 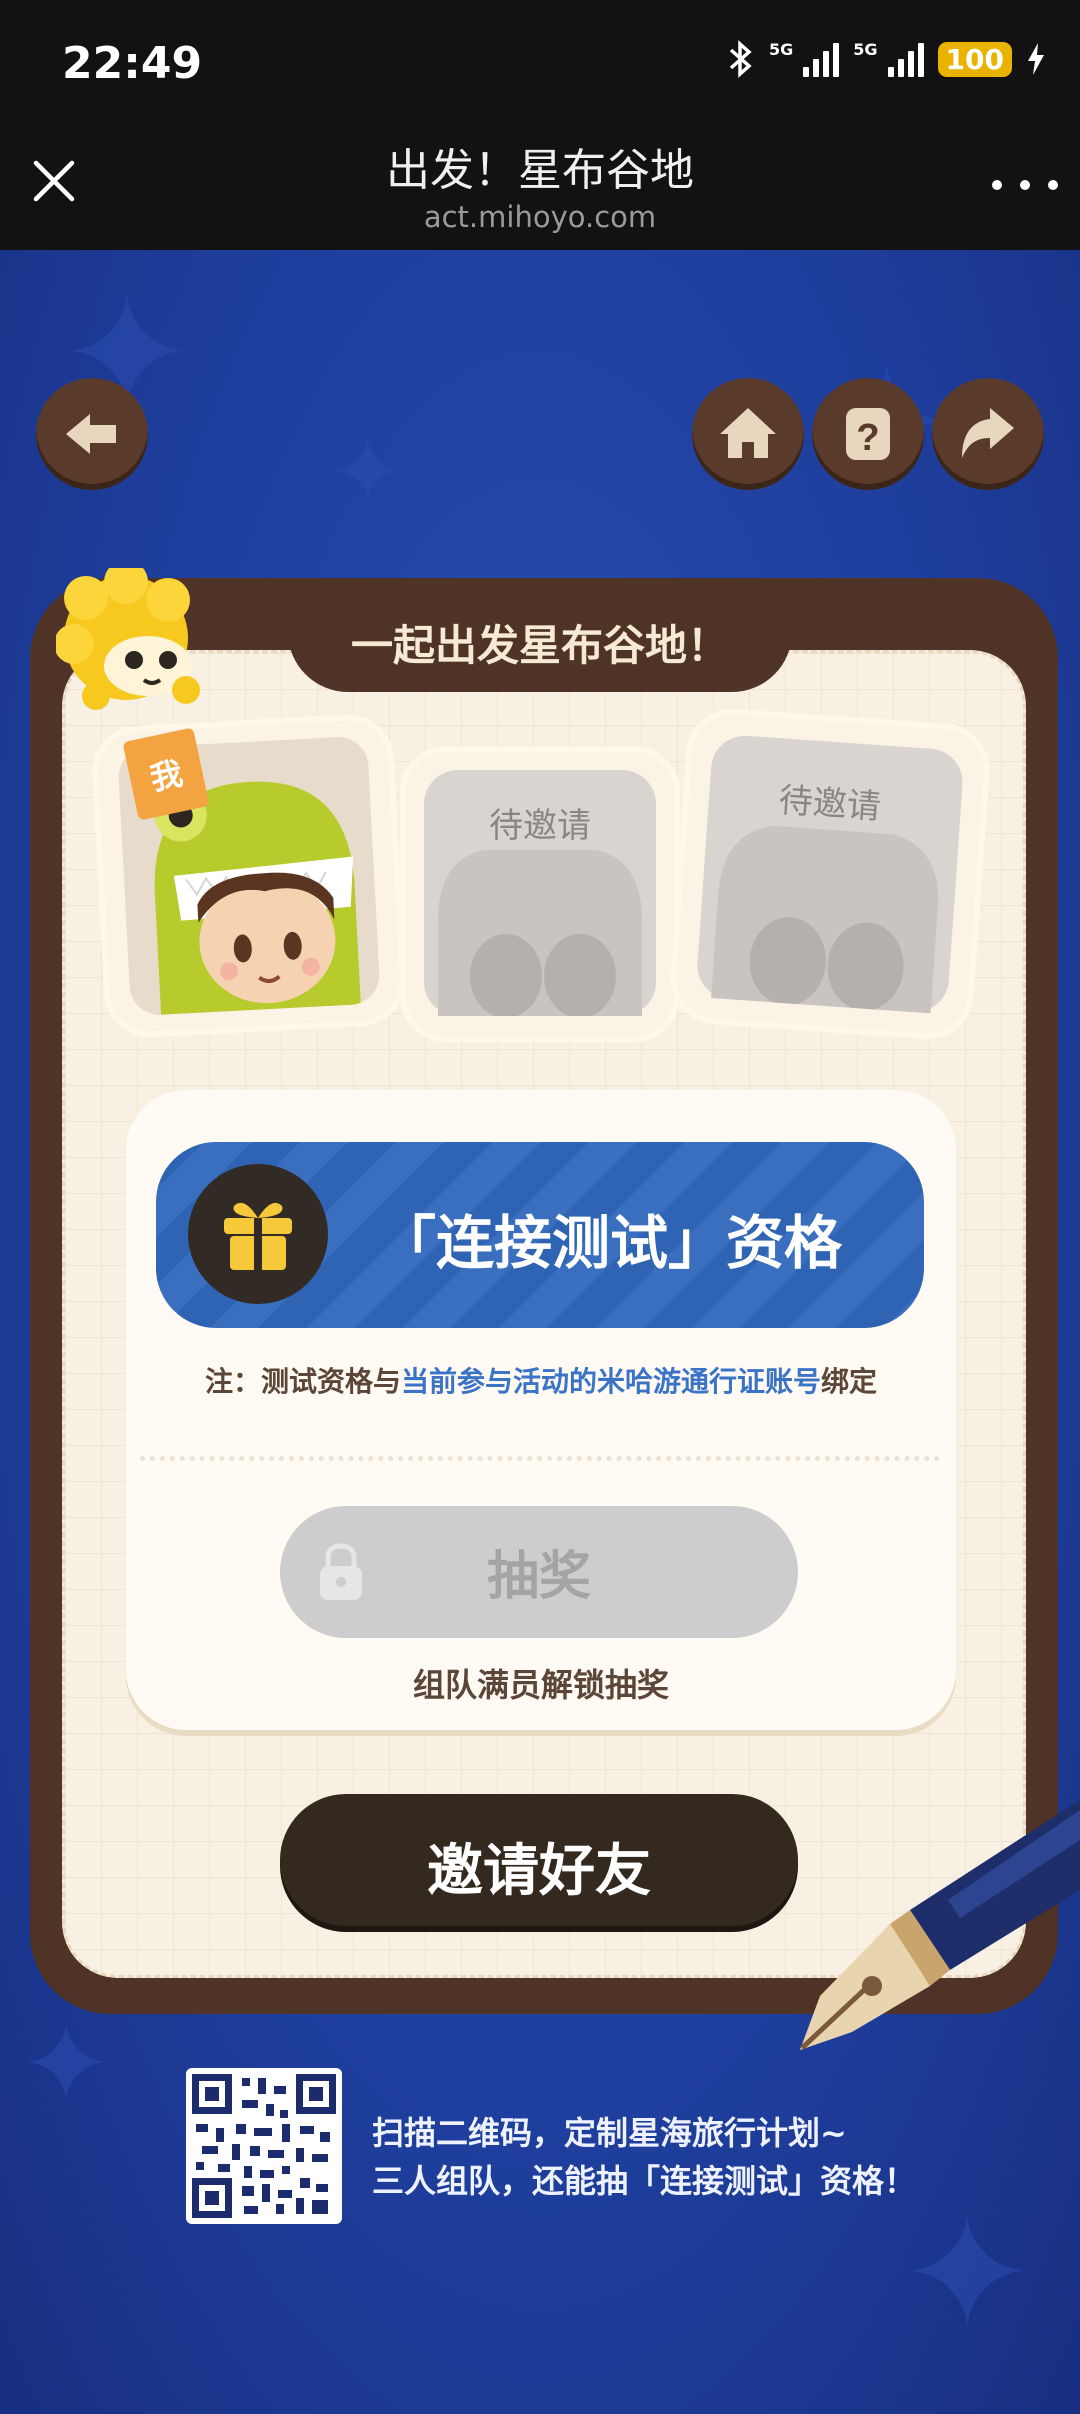 What do you see at coordinates (538, 1577) in the screenshot?
I see `draw-button-label: 抽奖` at bounding box center [538, 1577].